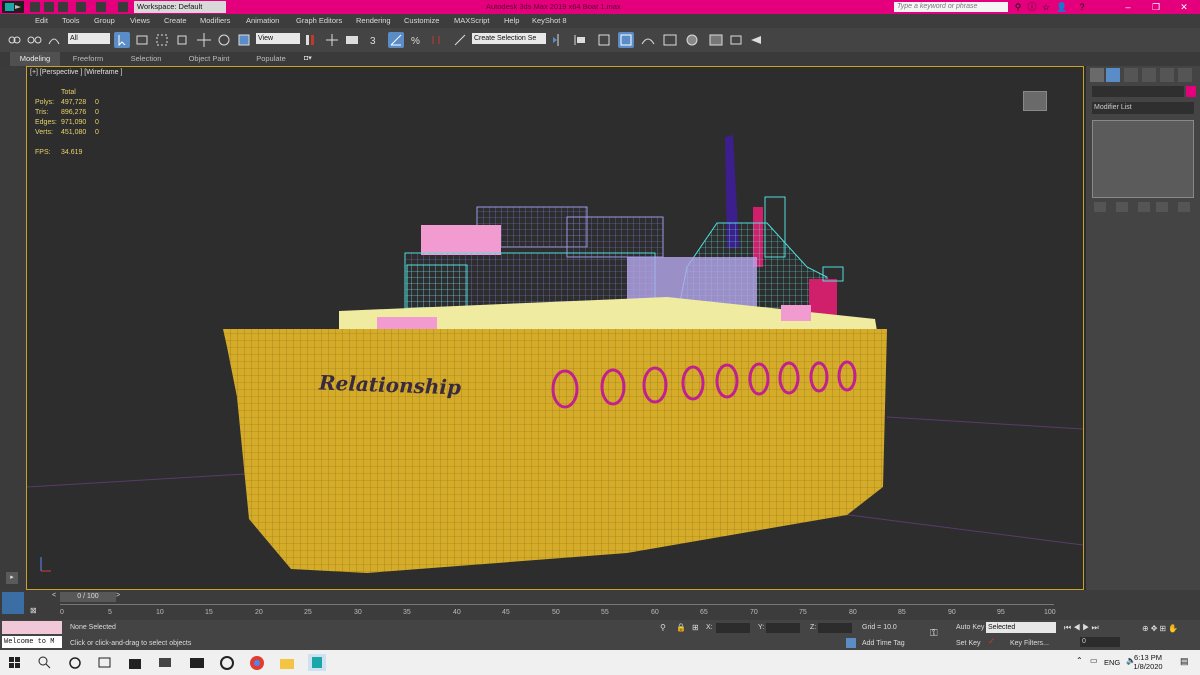  What do you see at coordinates (45, 662) in the screenshot?
I see `search-icon` at bounding box center [45, 662].